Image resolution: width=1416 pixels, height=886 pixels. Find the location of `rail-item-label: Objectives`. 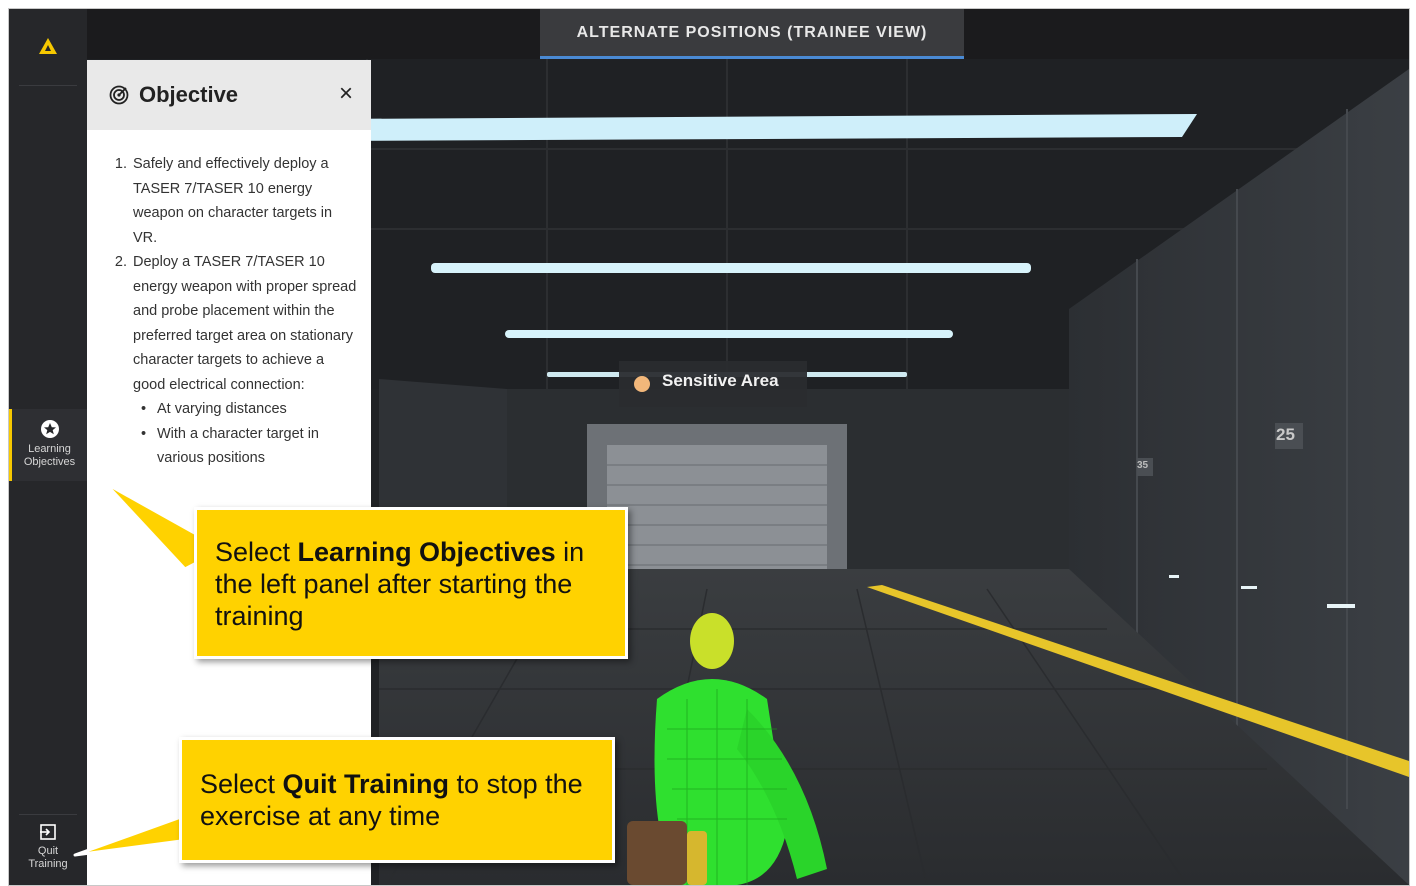

rail-item-label: Objectives is located at coordinates (49, 462).